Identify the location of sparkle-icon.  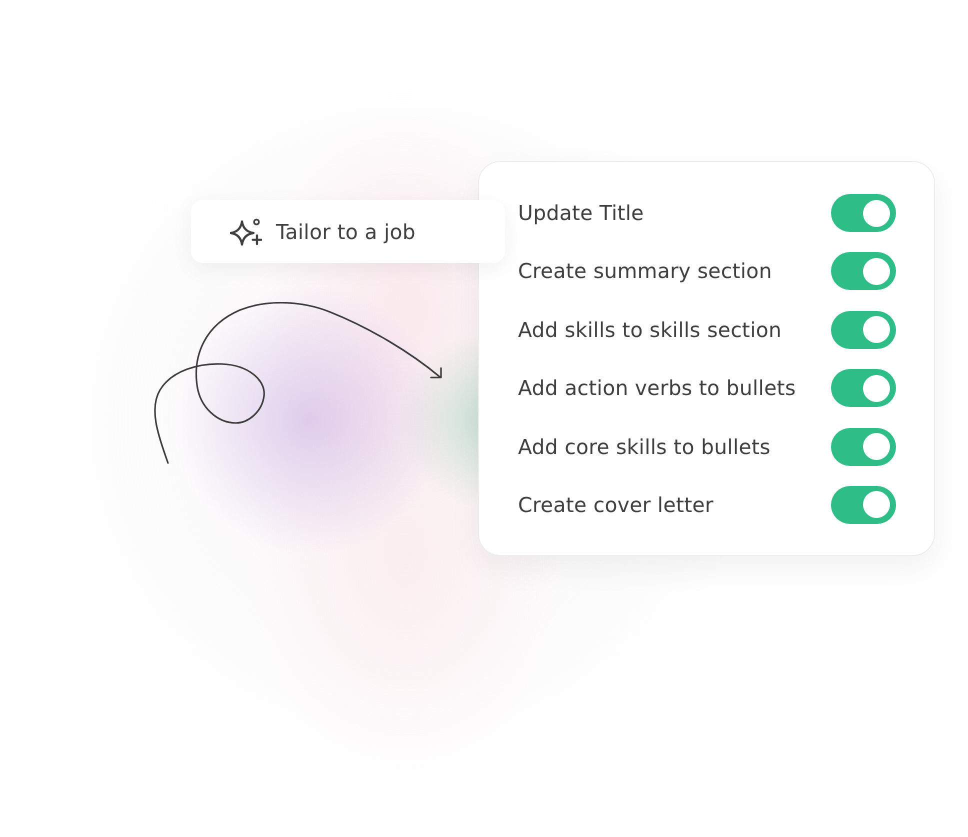
(246, 232).